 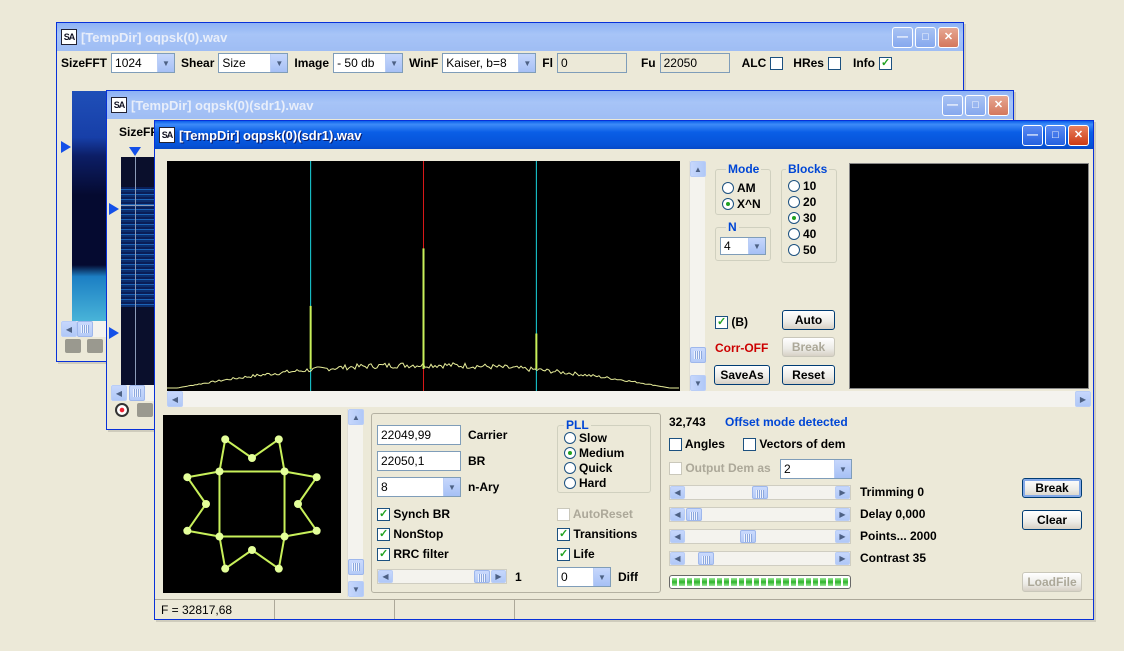 I want to click on image-select: - 50 db ▼, so click(x=368, y=63).